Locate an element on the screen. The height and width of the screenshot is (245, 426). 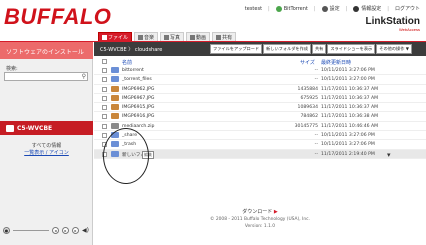
file-name: IMGP6962.JPG is located at coordinates (138, 89).